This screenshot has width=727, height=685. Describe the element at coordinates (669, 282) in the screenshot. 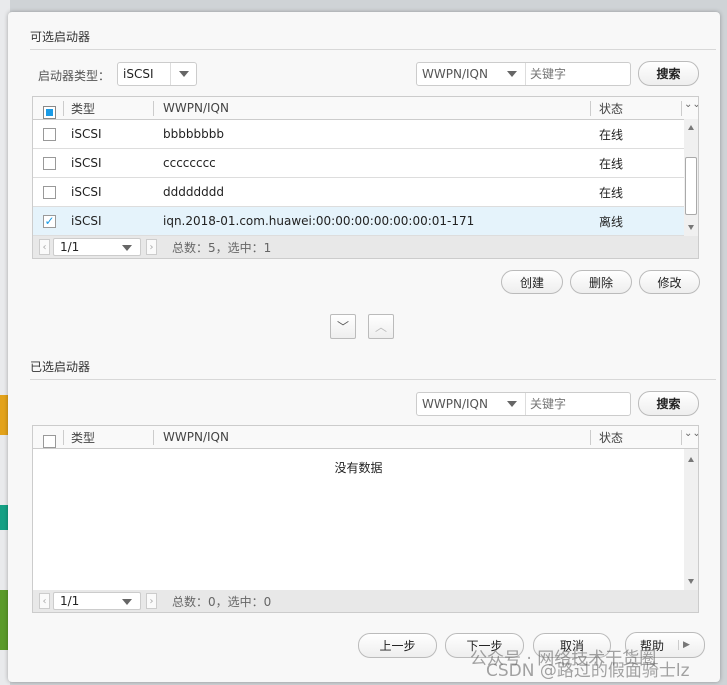

I see `modify-button: 修改` at that location.